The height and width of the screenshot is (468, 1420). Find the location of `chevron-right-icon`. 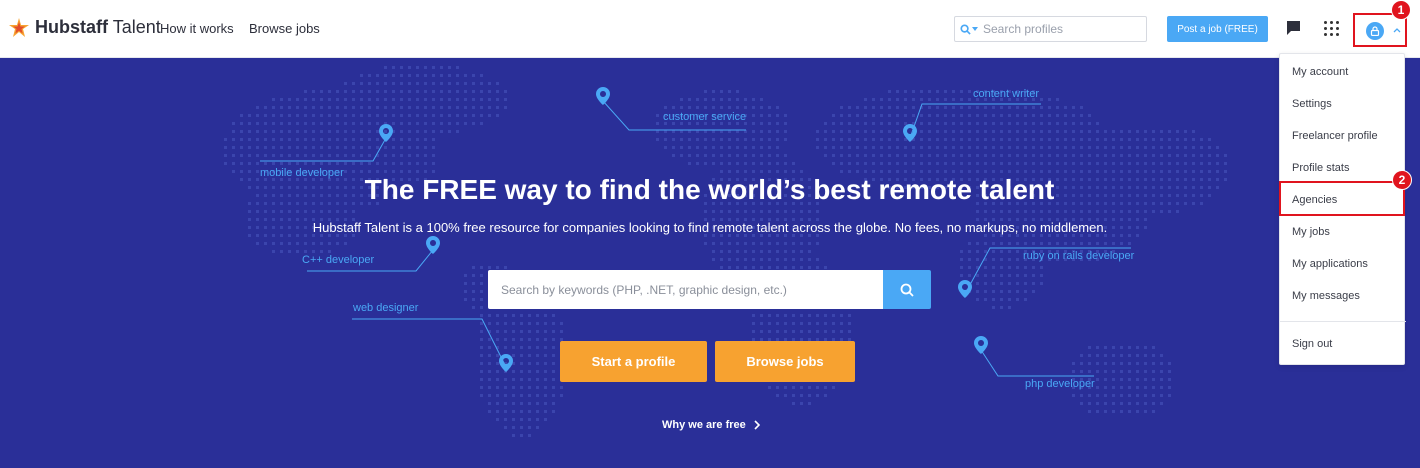

chevron-right-icon is located at coordinates (757, 425).